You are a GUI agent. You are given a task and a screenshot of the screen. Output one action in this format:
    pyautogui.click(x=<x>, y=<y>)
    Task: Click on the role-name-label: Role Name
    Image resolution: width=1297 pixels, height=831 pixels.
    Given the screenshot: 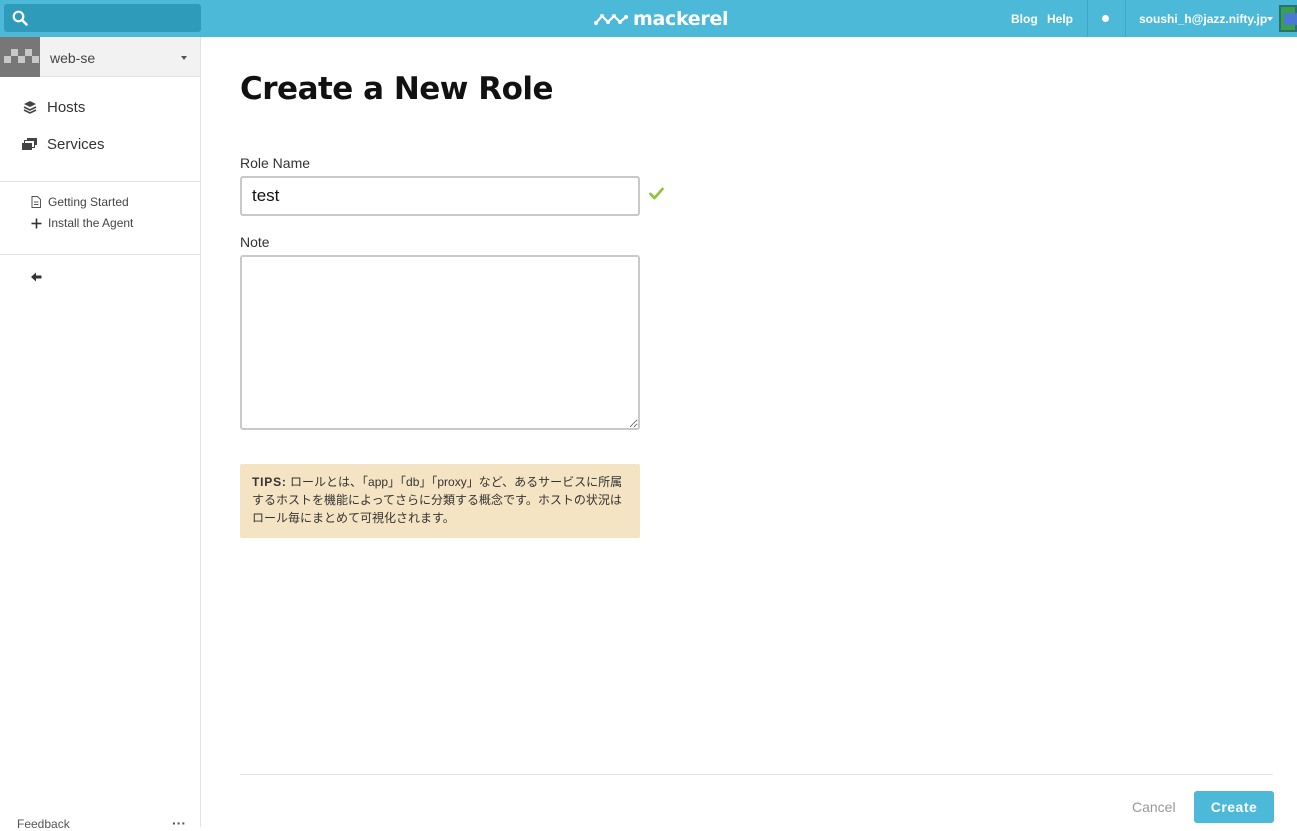 What is the action you would take?
    pyautogui.click(x=275, y=163)
    